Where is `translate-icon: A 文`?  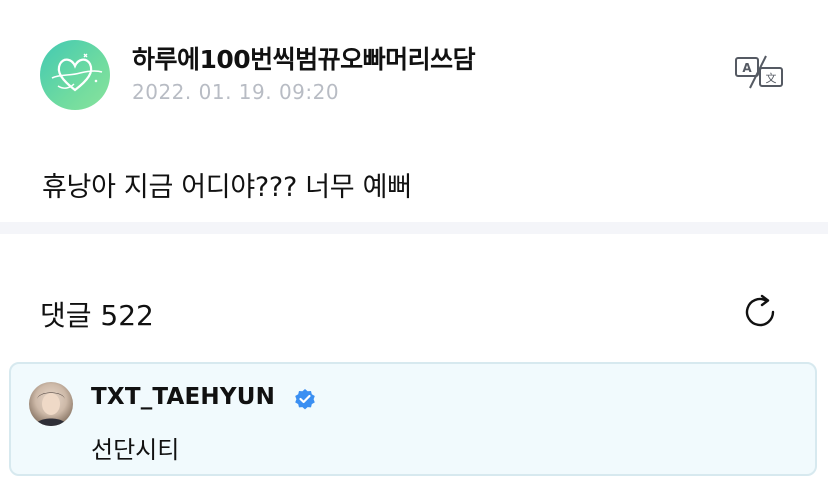 translate-icon: A 文 is located at coordinates (759, 72).